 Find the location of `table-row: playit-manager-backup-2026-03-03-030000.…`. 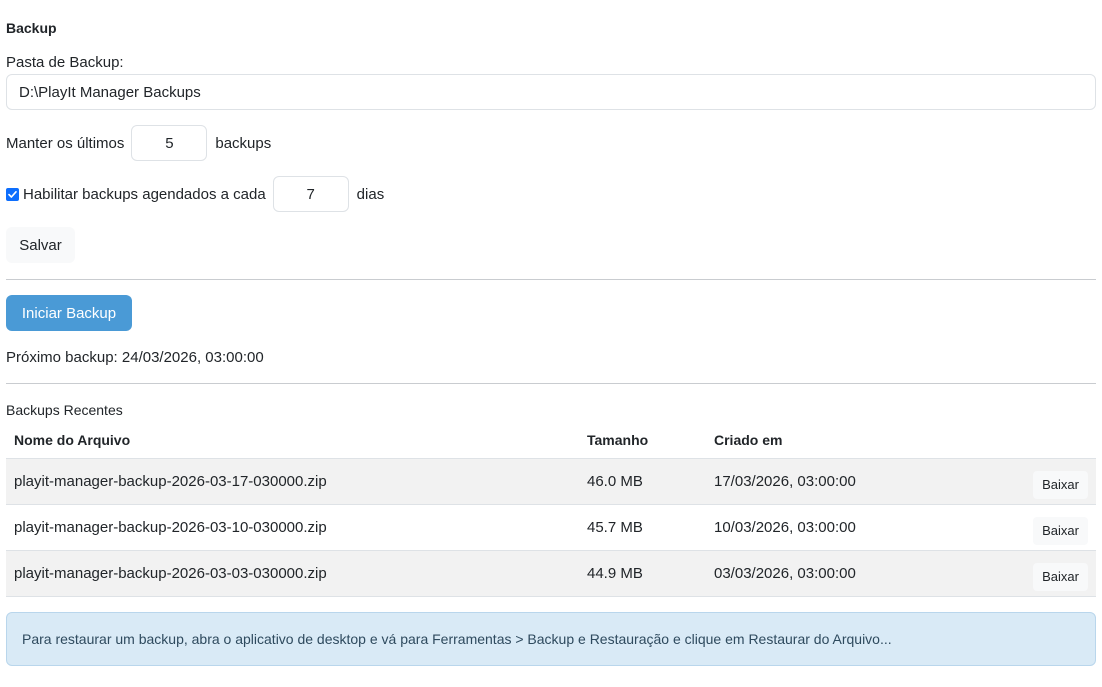

table-row: playit-manager-backup-2026-03-03-030000.… is located at coordinates (551, 573).